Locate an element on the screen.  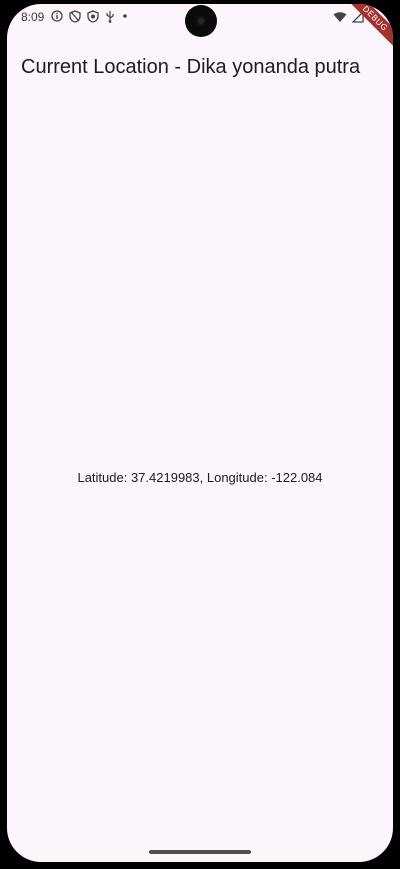
app-bar: Current Location - Dika yonanda putra is located at coordinates (200, 68).